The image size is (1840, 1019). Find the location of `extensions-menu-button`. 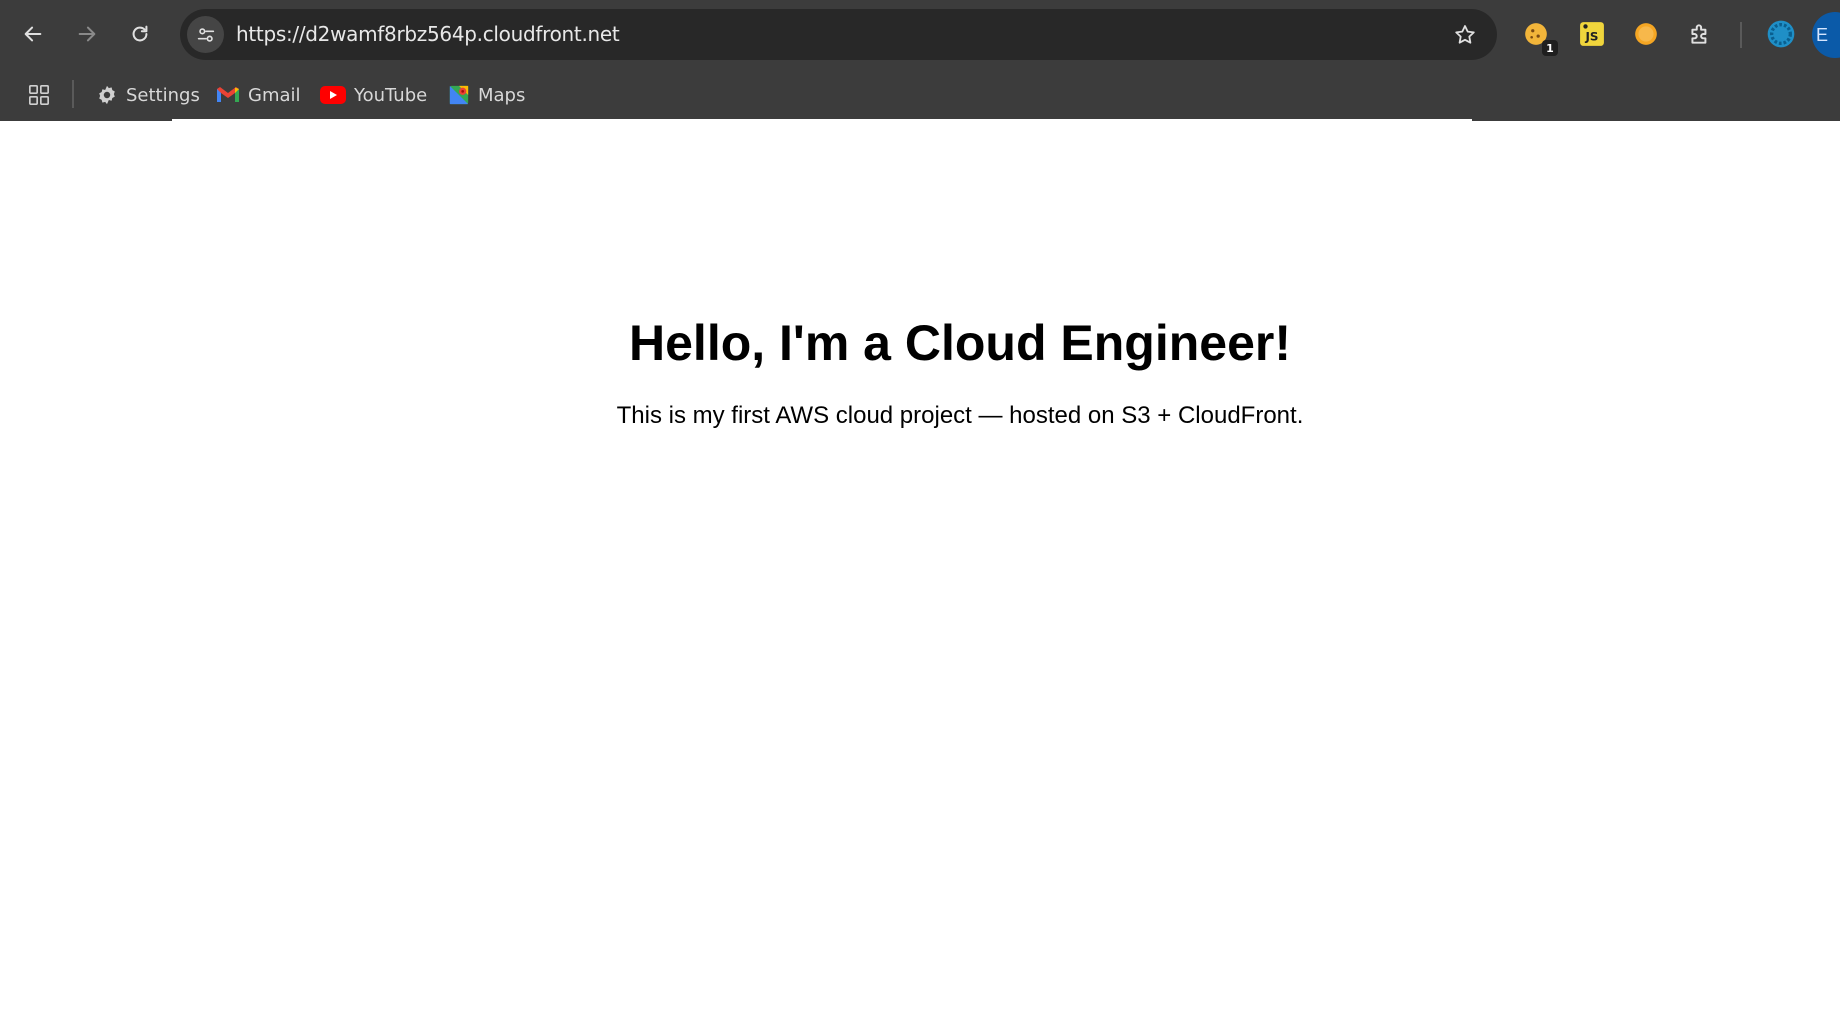

extensions-menu-button is located at coordinates (1700, 34).